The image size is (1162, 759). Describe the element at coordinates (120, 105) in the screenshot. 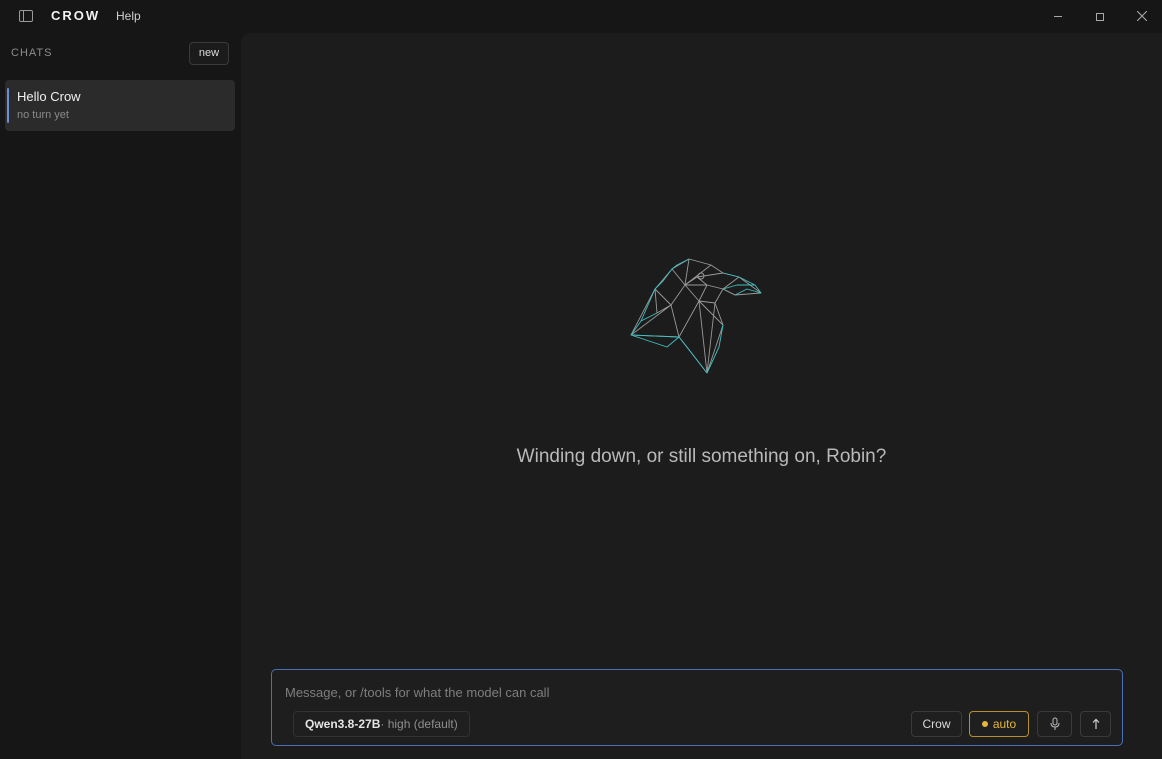

I see `chat-list-item: Hello Crow no turn yet` at that location.